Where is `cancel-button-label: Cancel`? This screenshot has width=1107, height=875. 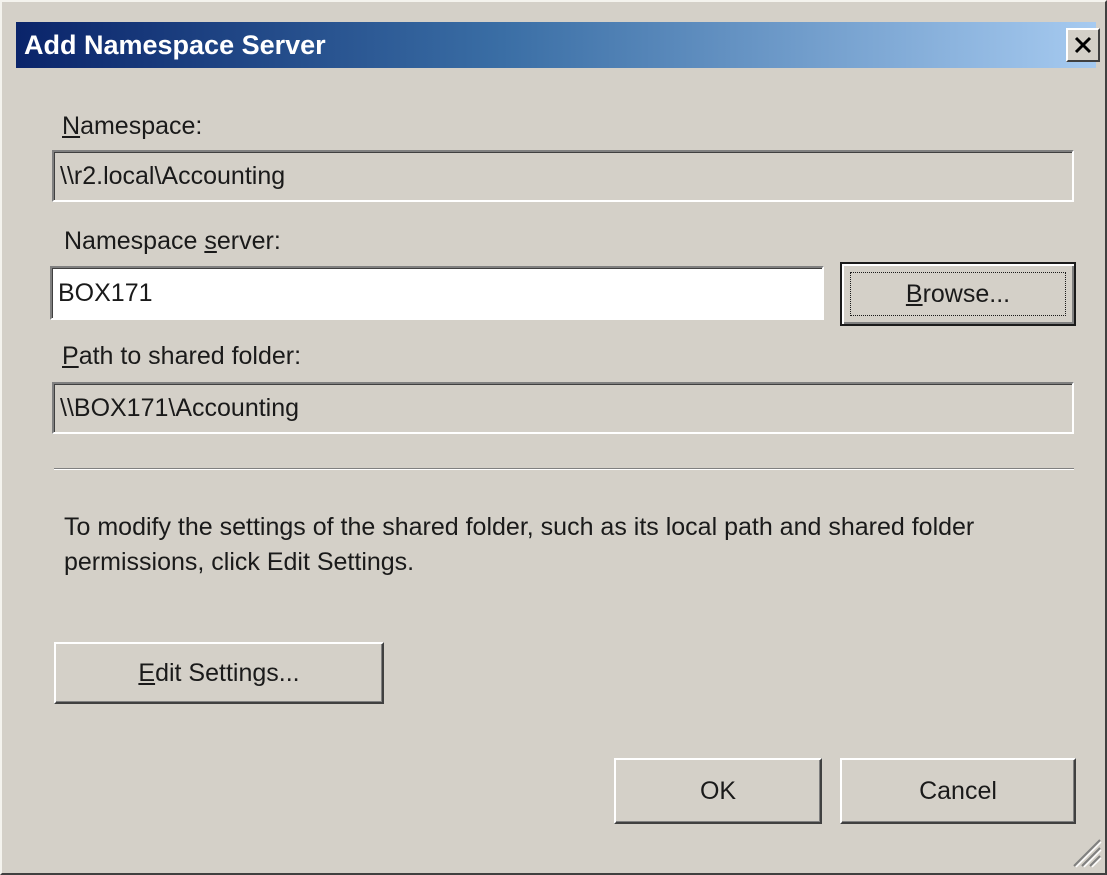 cancel-button-label: Cancel is located at coordinates (958, 791).